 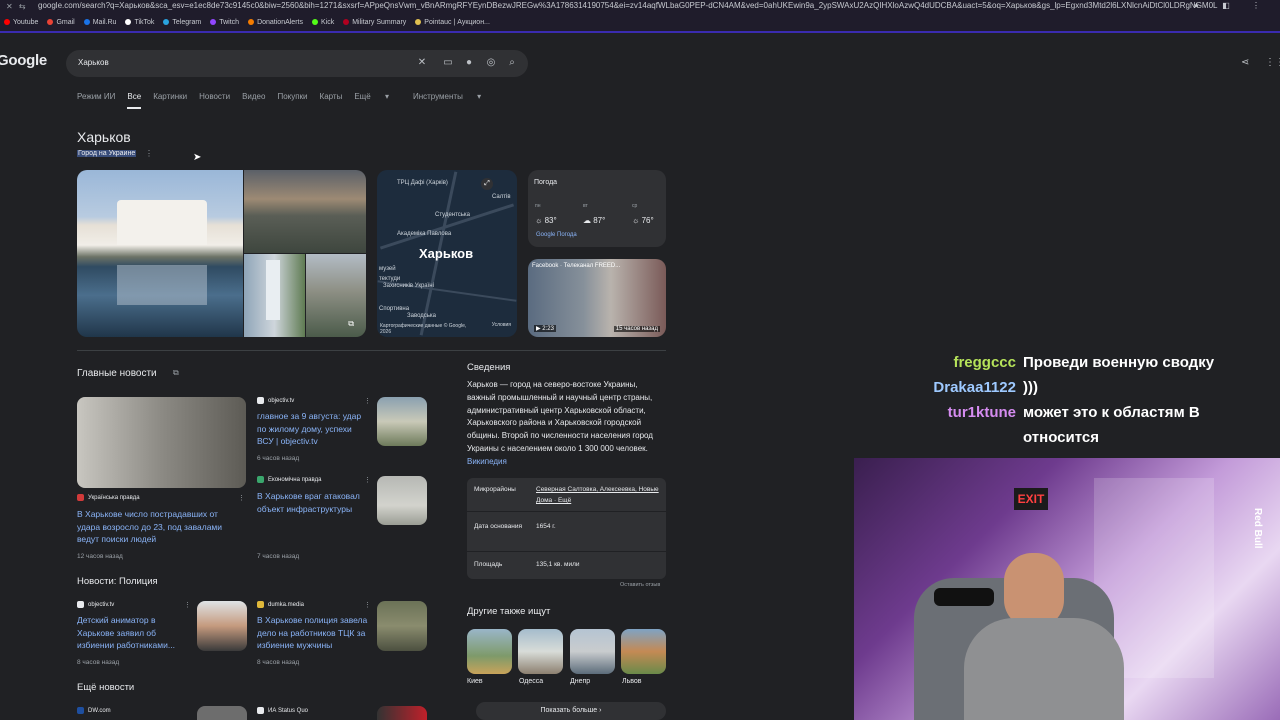 What do you see at coordinates (251, 22) in the screenshot?
I see `donationalerts-icon` at bounding box center [251, 22].